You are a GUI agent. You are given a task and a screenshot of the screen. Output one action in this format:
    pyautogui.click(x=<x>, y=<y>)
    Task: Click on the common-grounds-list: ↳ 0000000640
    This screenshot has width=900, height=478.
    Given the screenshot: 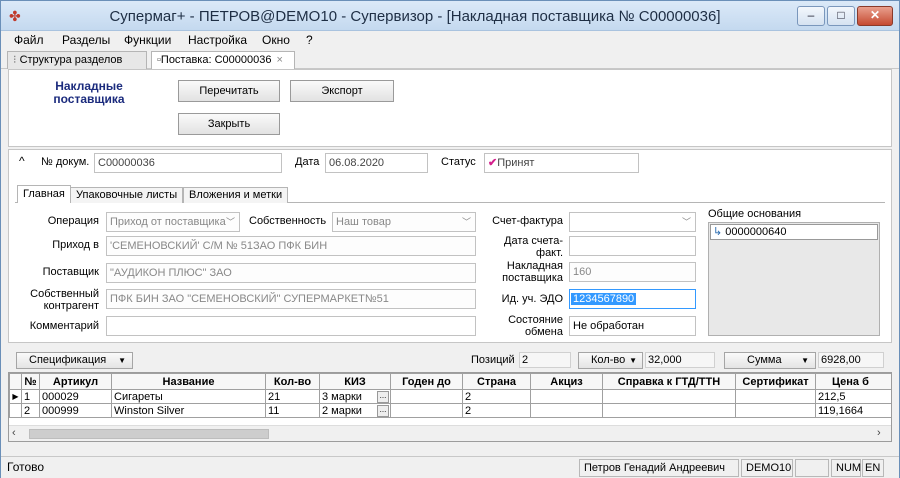 What is the action you would take?
    pyautogui.click(x=794, y=279)
    